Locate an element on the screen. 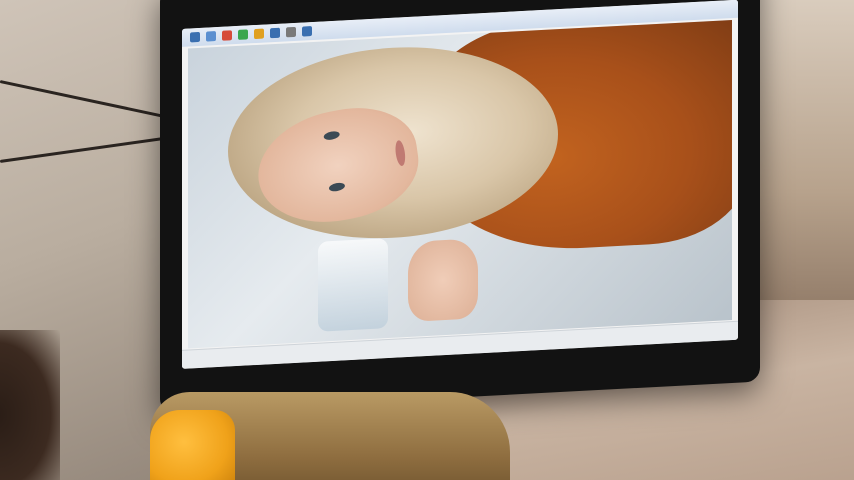  lips is located at coordinates (400, 153).